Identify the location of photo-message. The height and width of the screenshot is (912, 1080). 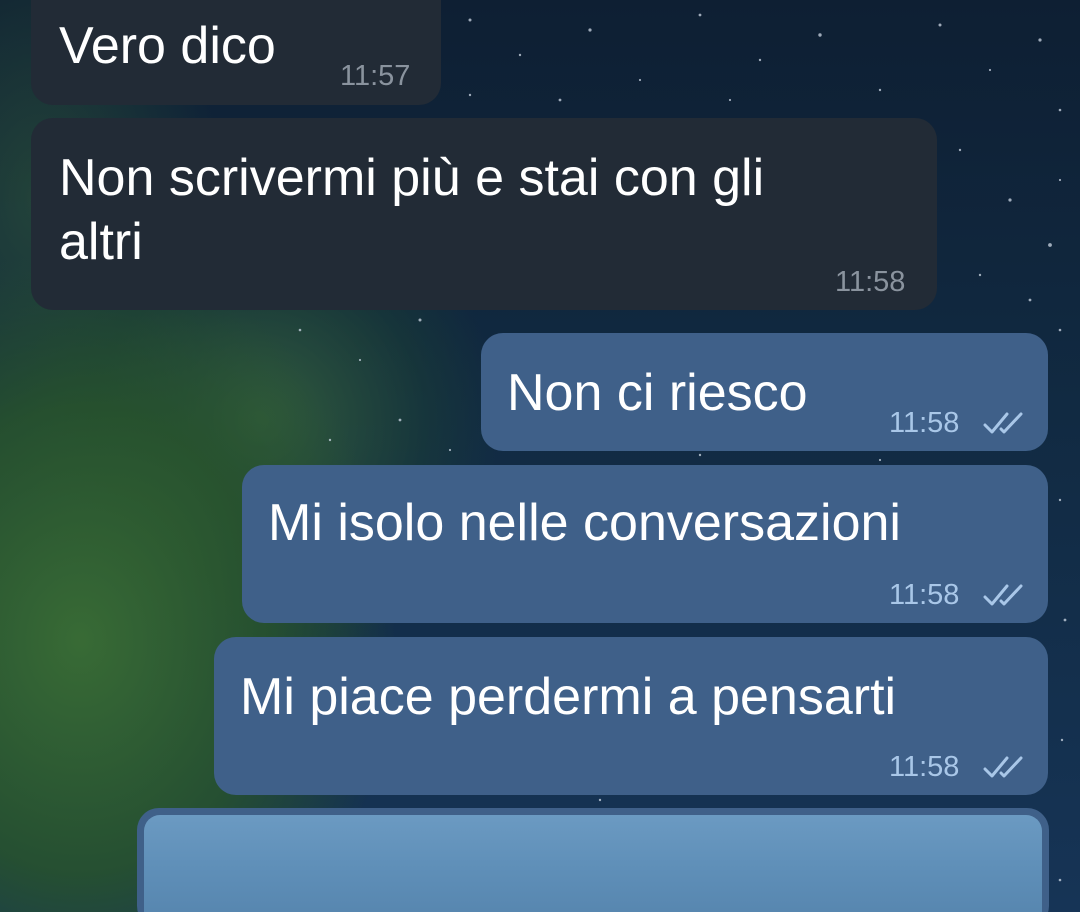
(593, 860).